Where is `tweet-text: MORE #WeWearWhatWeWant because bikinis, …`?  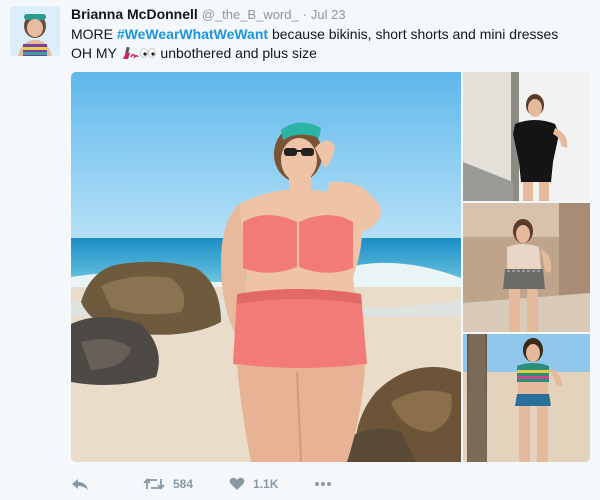 tweet-text: MORE #WeWearWhatWeWant because bikinis, … is located at coordinates (328, 45).